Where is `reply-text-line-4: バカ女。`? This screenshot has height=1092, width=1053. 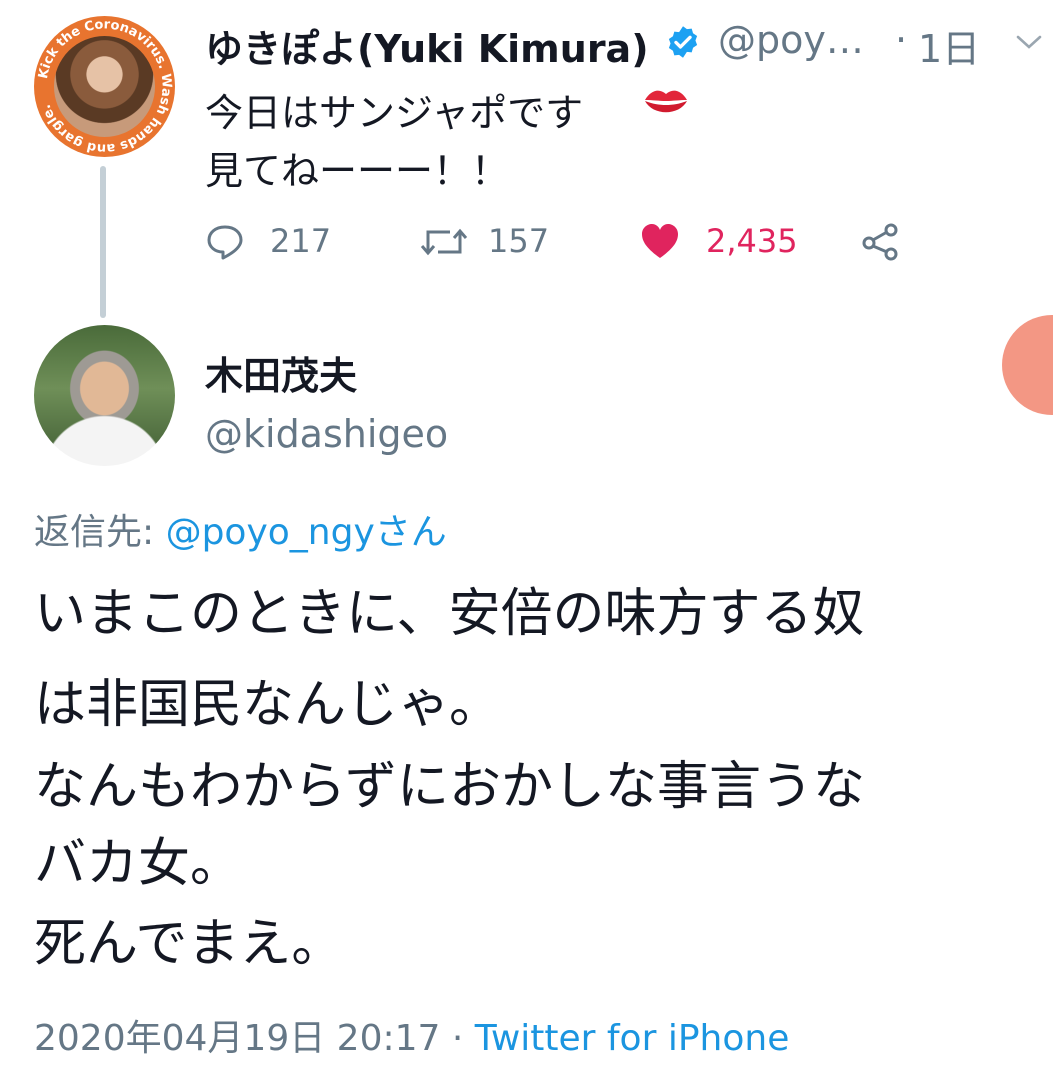 reply-text-line-4: バカ女。 is located at coordinates (138, 864).